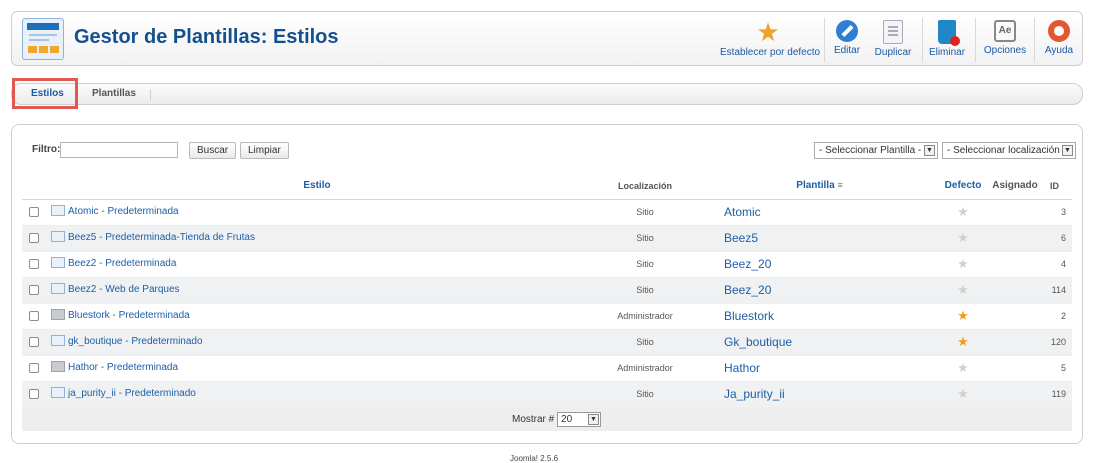 The image size is (1100, 463). What do you see at coordinates (815, 186) in the screenshot?
I see `column-header-plantilla-label: Plantilla` at bounding box center [815, 186].